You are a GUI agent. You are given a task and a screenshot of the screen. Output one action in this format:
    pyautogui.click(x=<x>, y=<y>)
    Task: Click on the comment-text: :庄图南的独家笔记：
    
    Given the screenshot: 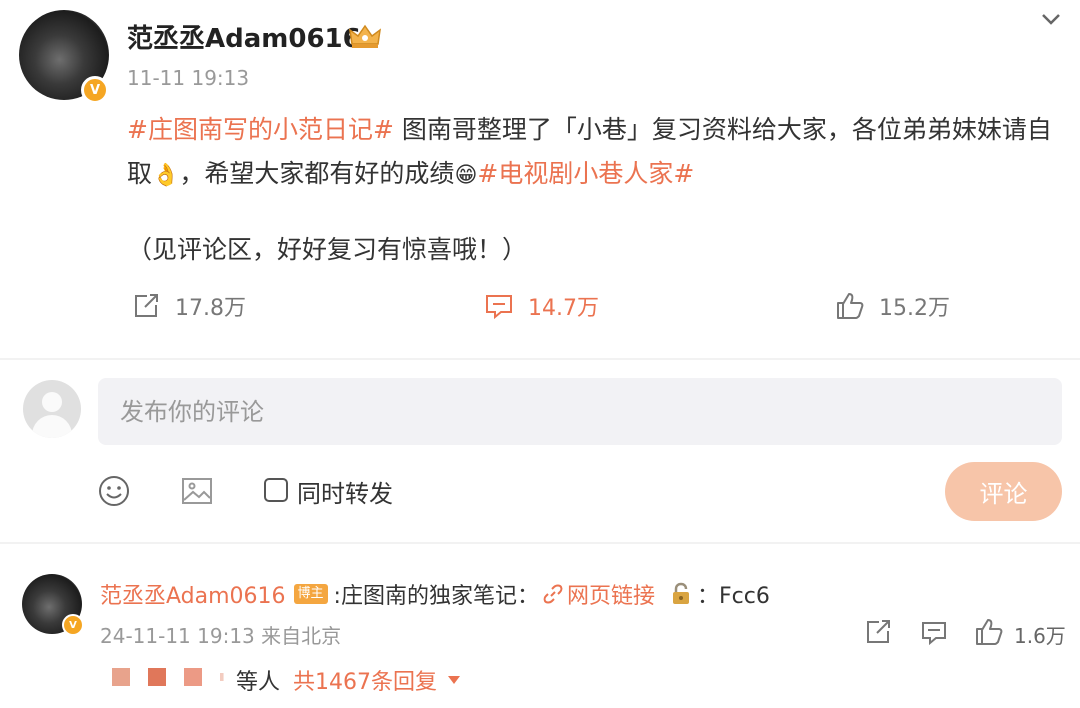 What is the action you would take?
    pyautogui.click(x=436, y=596)
    